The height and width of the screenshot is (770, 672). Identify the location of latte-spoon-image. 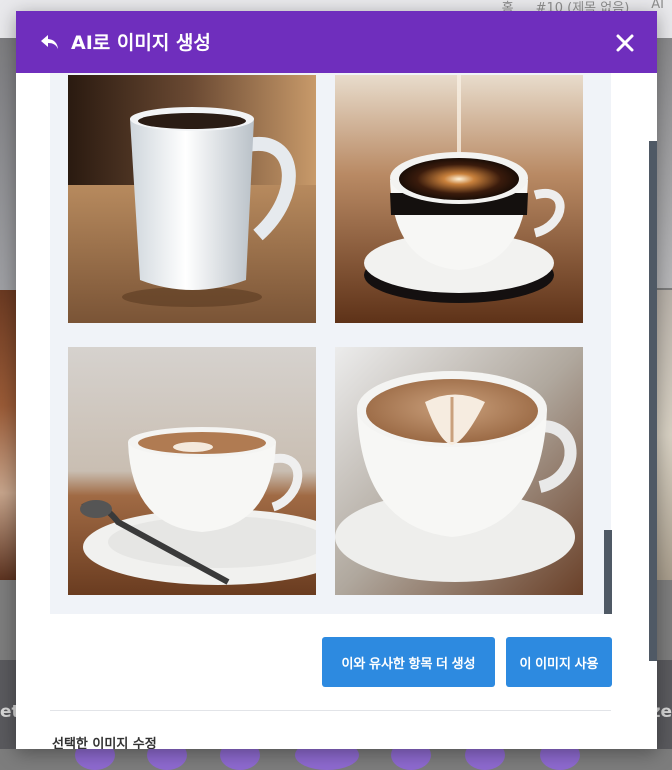
(192, 471).